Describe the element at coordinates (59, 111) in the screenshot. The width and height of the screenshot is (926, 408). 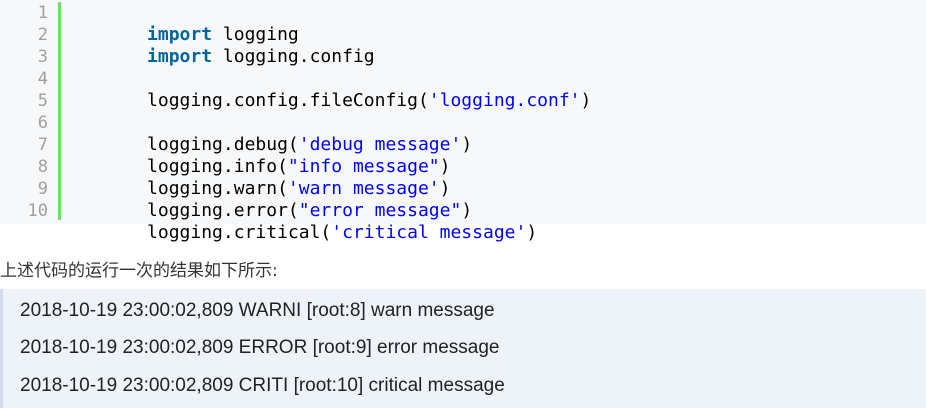
I see `gutter-divider` at that location.